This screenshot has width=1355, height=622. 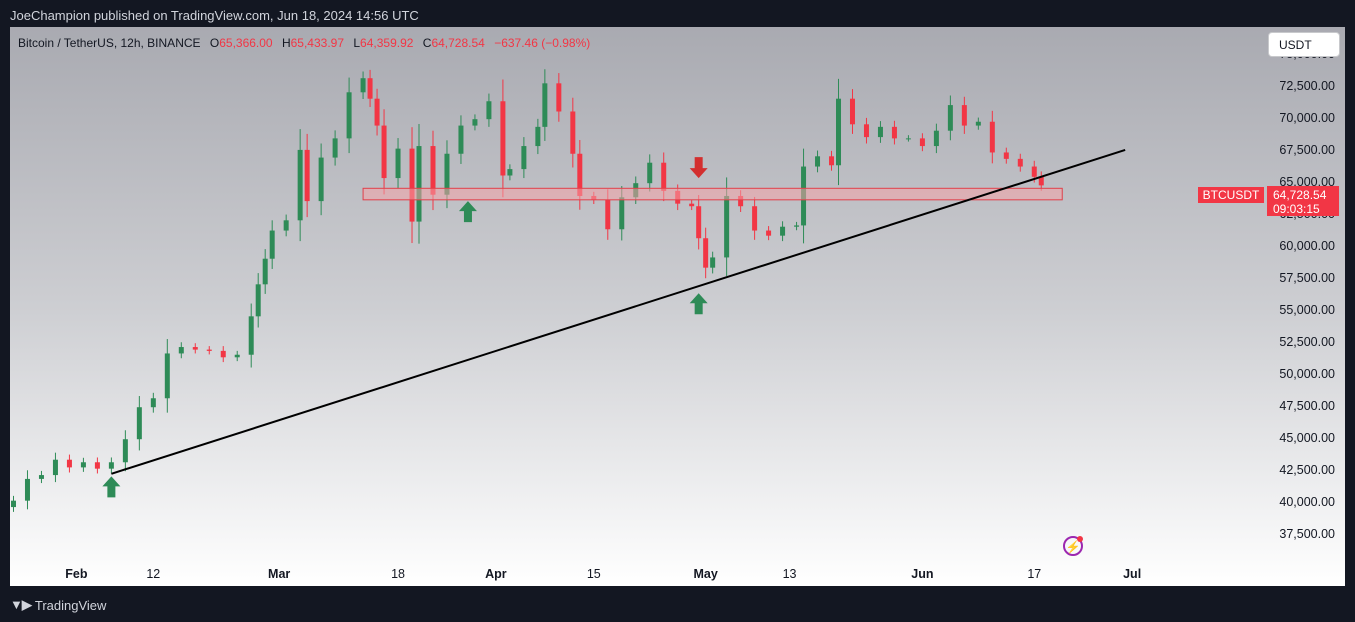 I want to click on y-tick-label: 47,500.00, so click(x=1307, y=406).